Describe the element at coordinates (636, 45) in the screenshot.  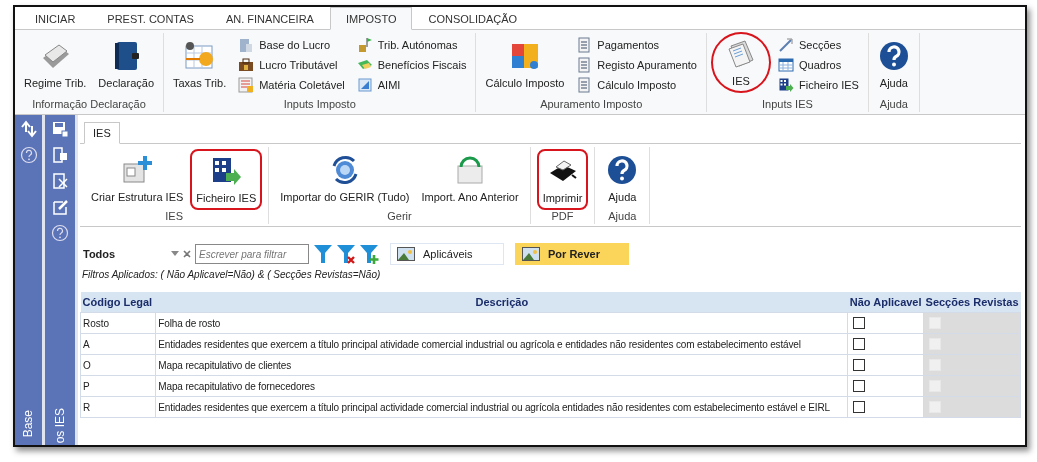
I see `ribbon-button: Pagamentos` at that location.